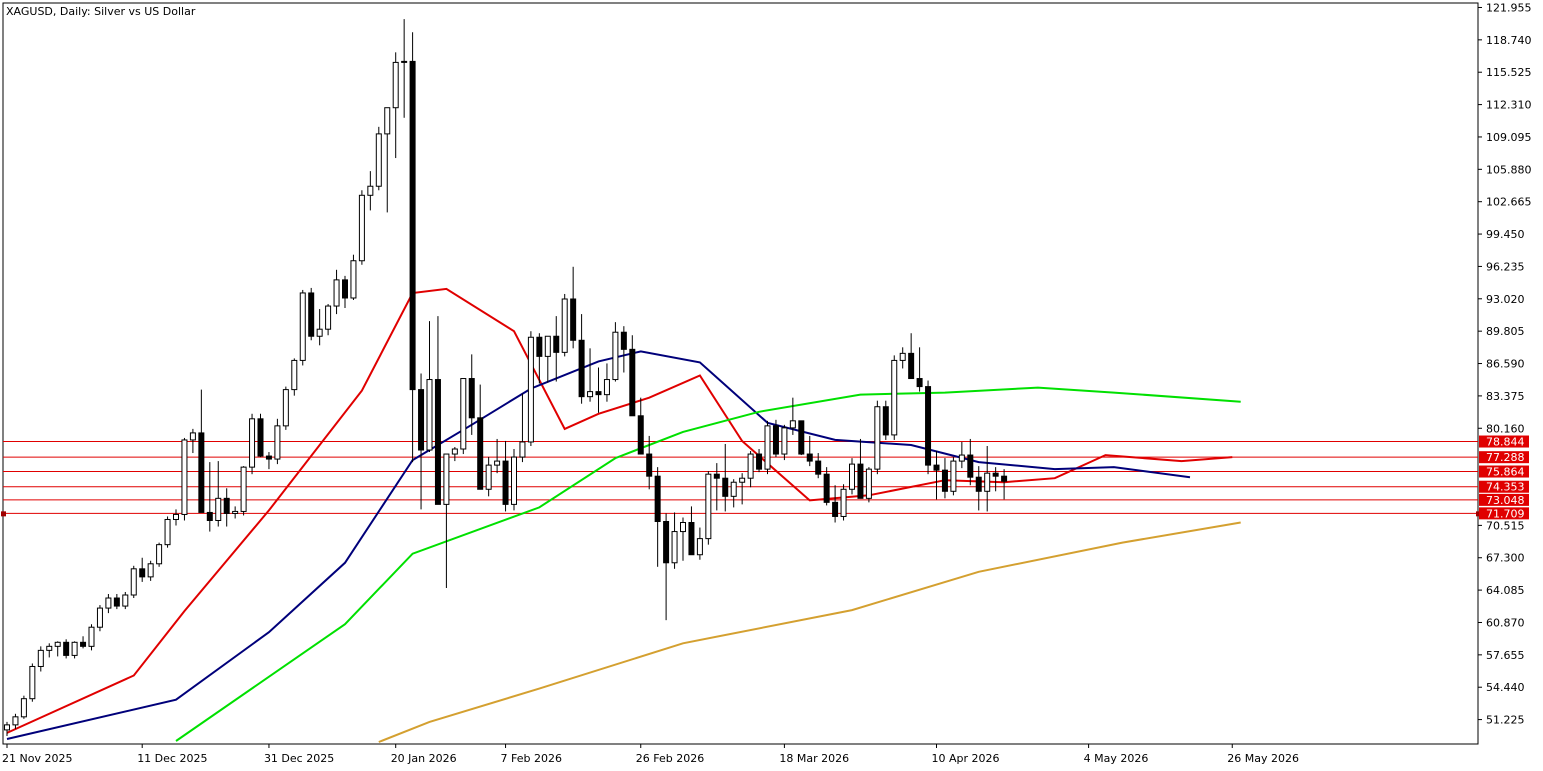 The width and height of the screenshot is (1543, 771). What do you see at coordinates (1504, 500) in the screenshot?
I see `level-price-tag: 73.048` at bounding box center [1504, 500].